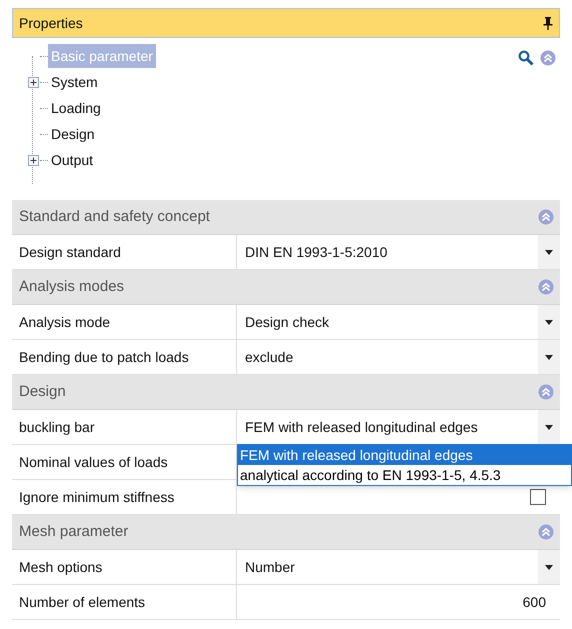  Describe the element at coordinates (64, 322) in the screenshot. I see `property-label: Analysis mode` at that location.